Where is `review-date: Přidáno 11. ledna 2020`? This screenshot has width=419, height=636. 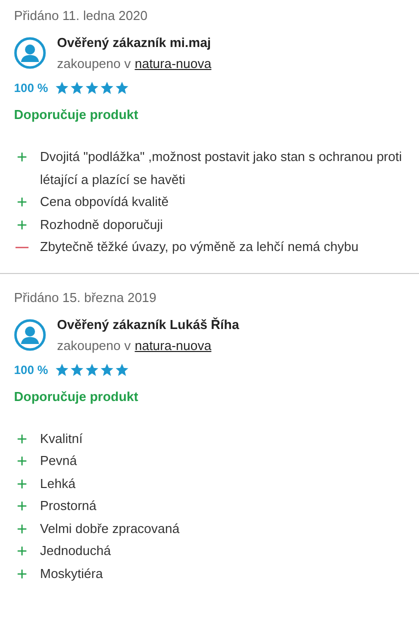
review-date: Přidáno 11. ledna 2020 is located at coordinates (81, 15).